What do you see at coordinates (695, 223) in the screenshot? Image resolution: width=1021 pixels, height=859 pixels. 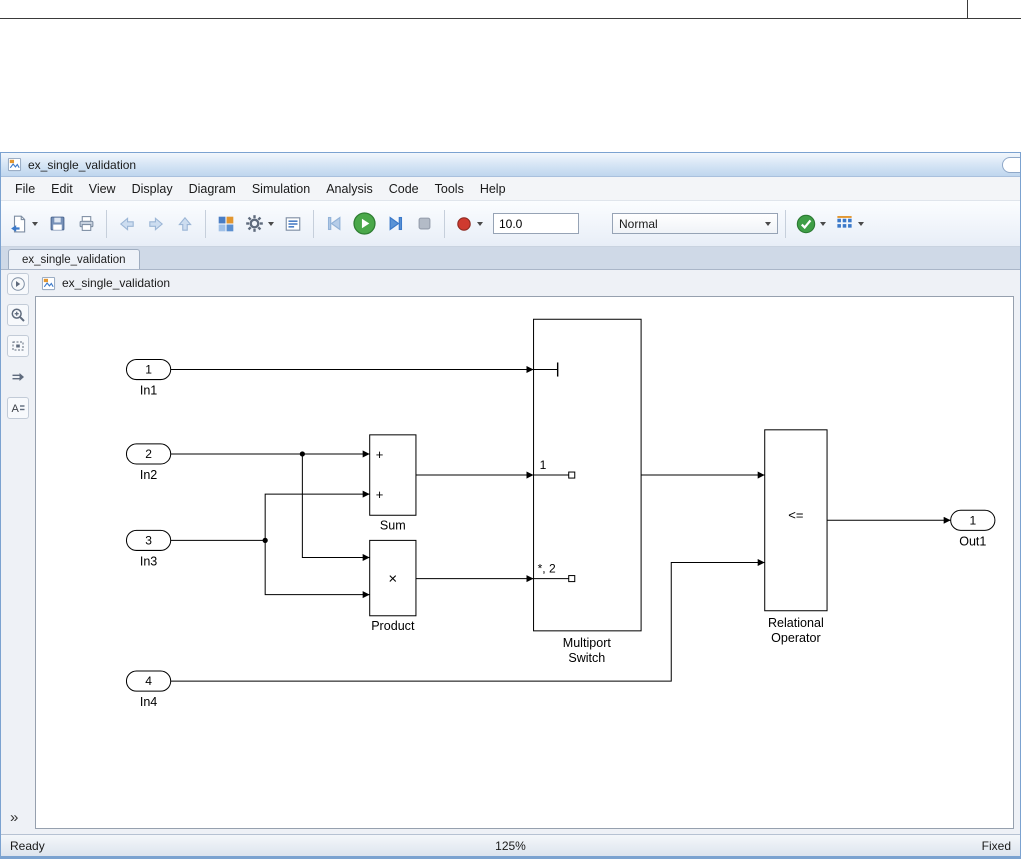 I see `simulation-mode-dropdown: Normal` at bounding box center [695, 223].